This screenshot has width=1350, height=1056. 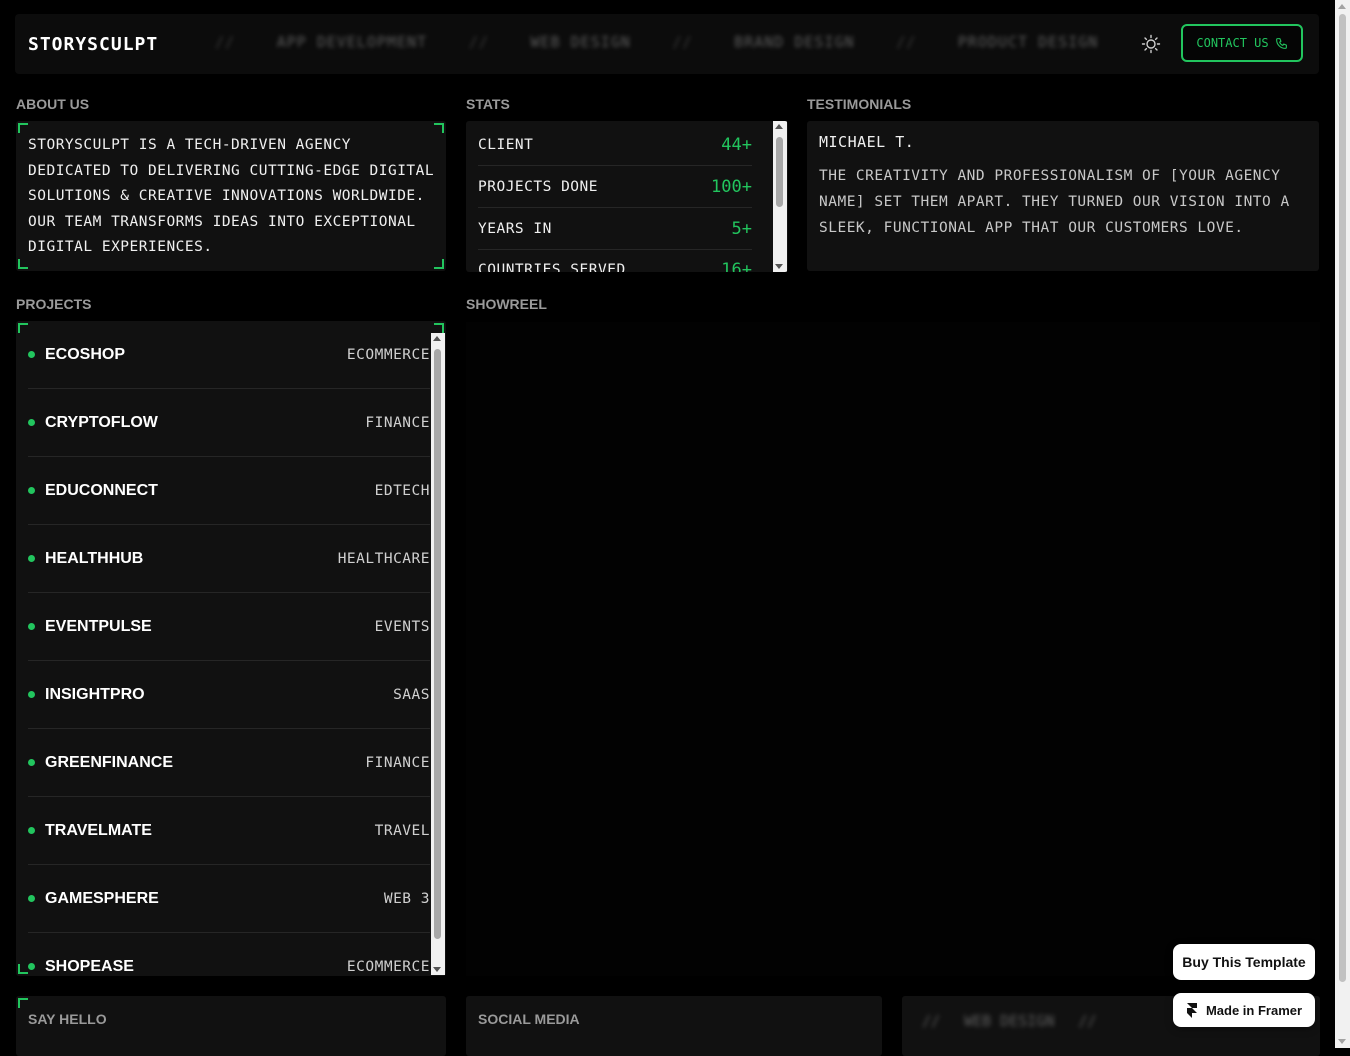 I want to click on project-item: GREENFINANCE FINANCE, so click(x=229, y=763).